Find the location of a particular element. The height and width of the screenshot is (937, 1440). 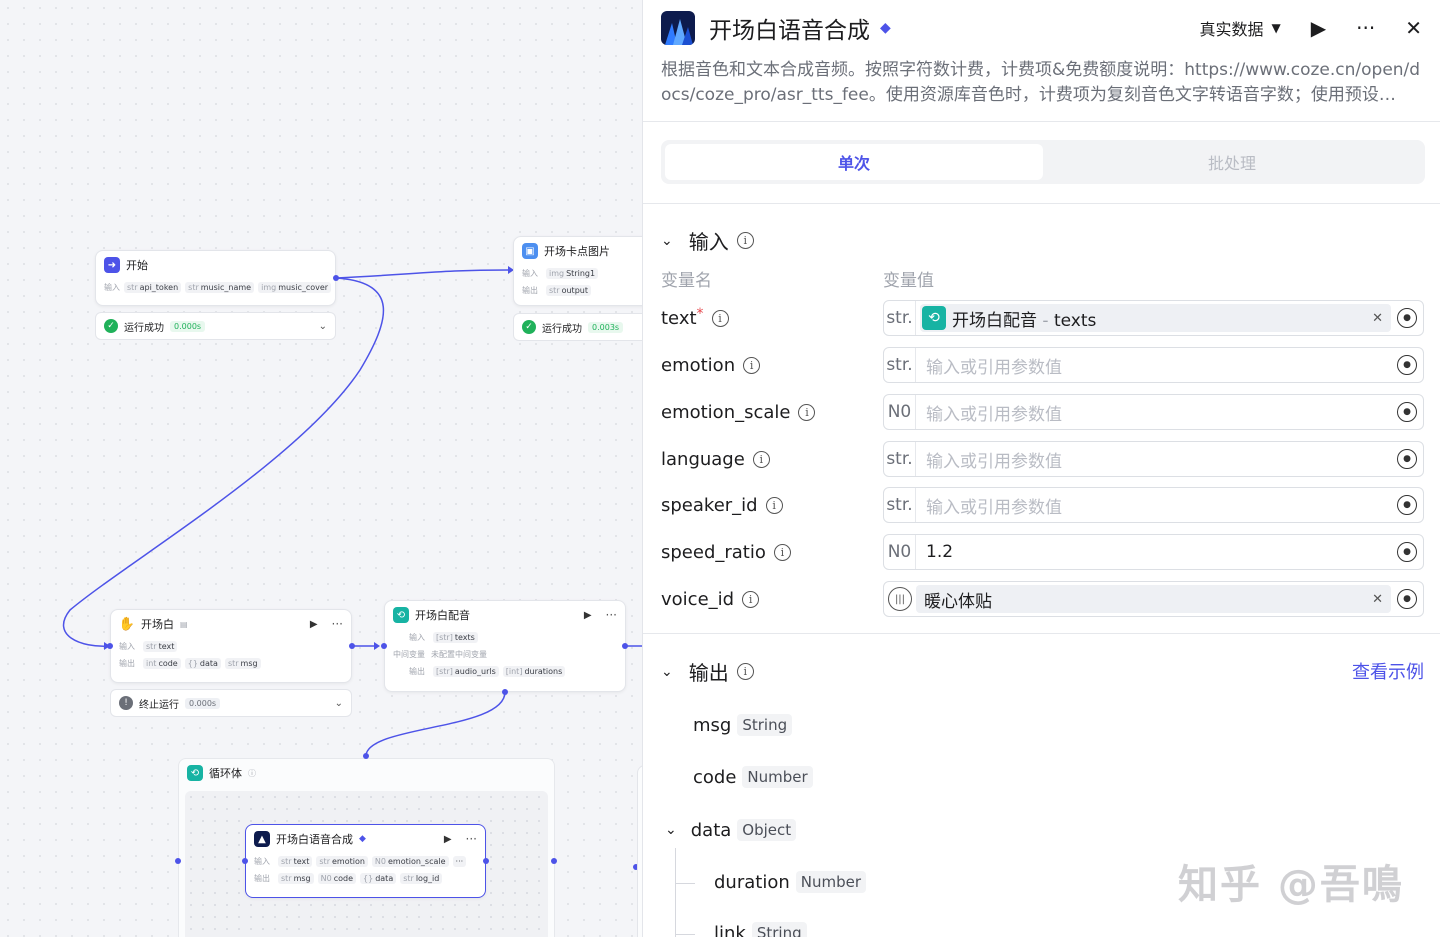

card-image-status: ✓ 运行成功 0.003s is located at coordinates (577, 327).